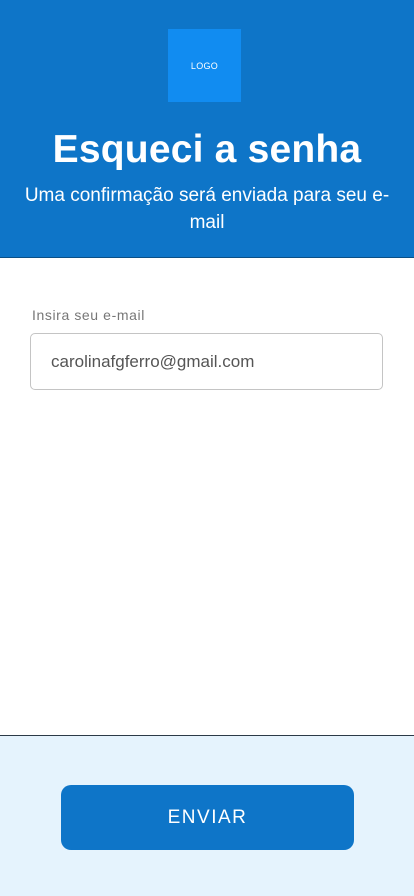 The width and height of the screenshot is (414, 896). I want to click on send-button: ENVIAR, so click(207, 817).